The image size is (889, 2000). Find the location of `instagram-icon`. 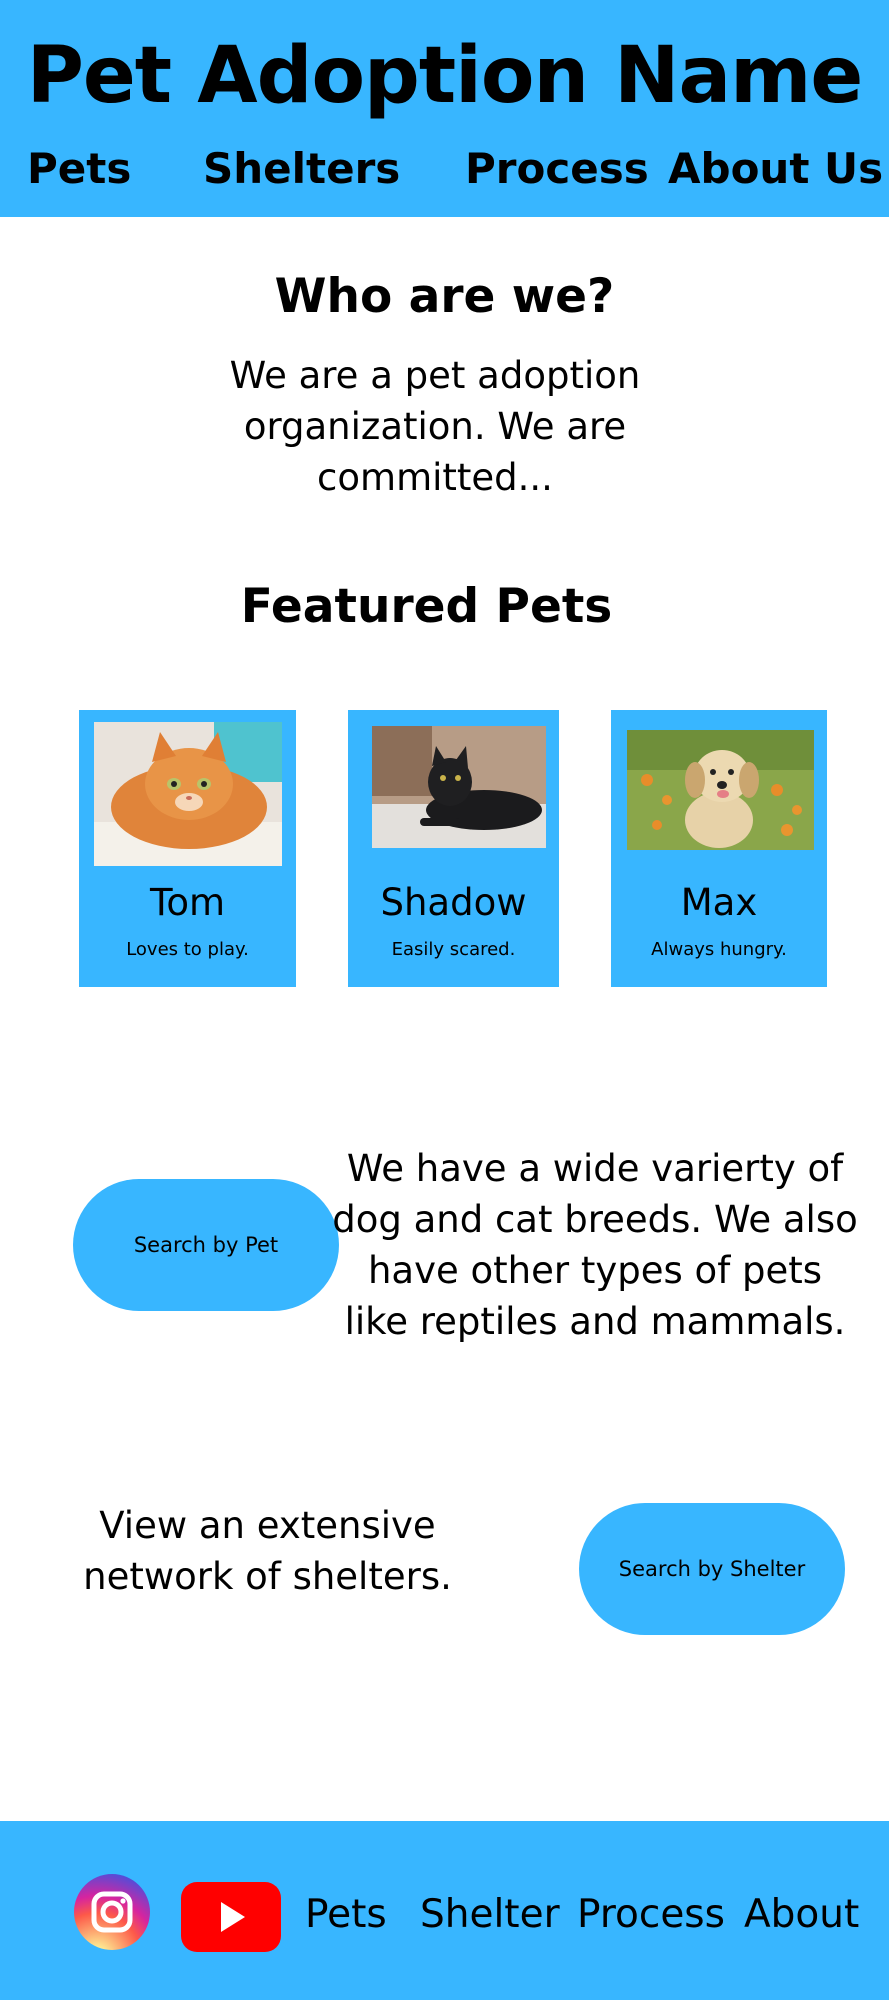

instagram-icon is located at coordinates (112, 1912).